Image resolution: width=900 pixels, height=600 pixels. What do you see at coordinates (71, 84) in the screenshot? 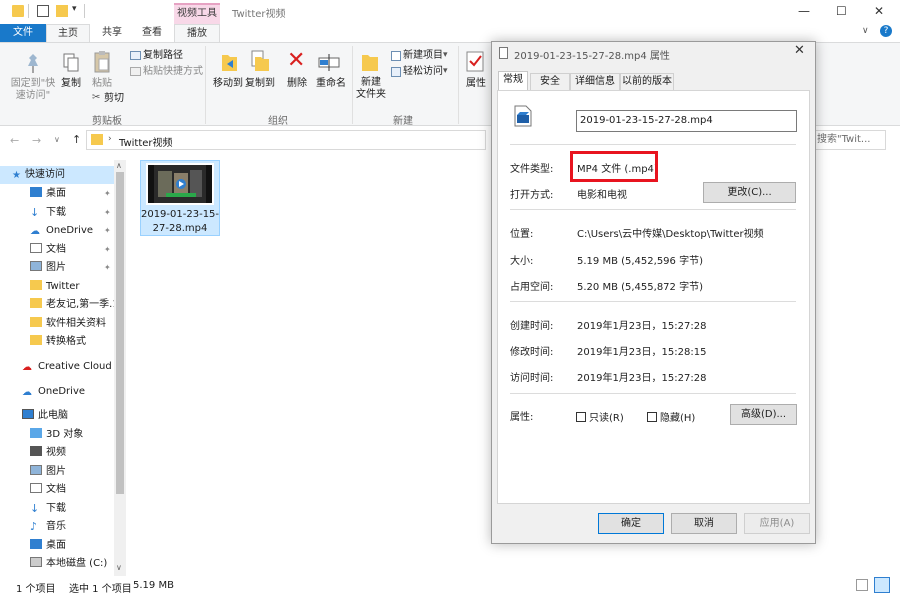
I see `copy-button: 复制` at bounding box center [71, 84].